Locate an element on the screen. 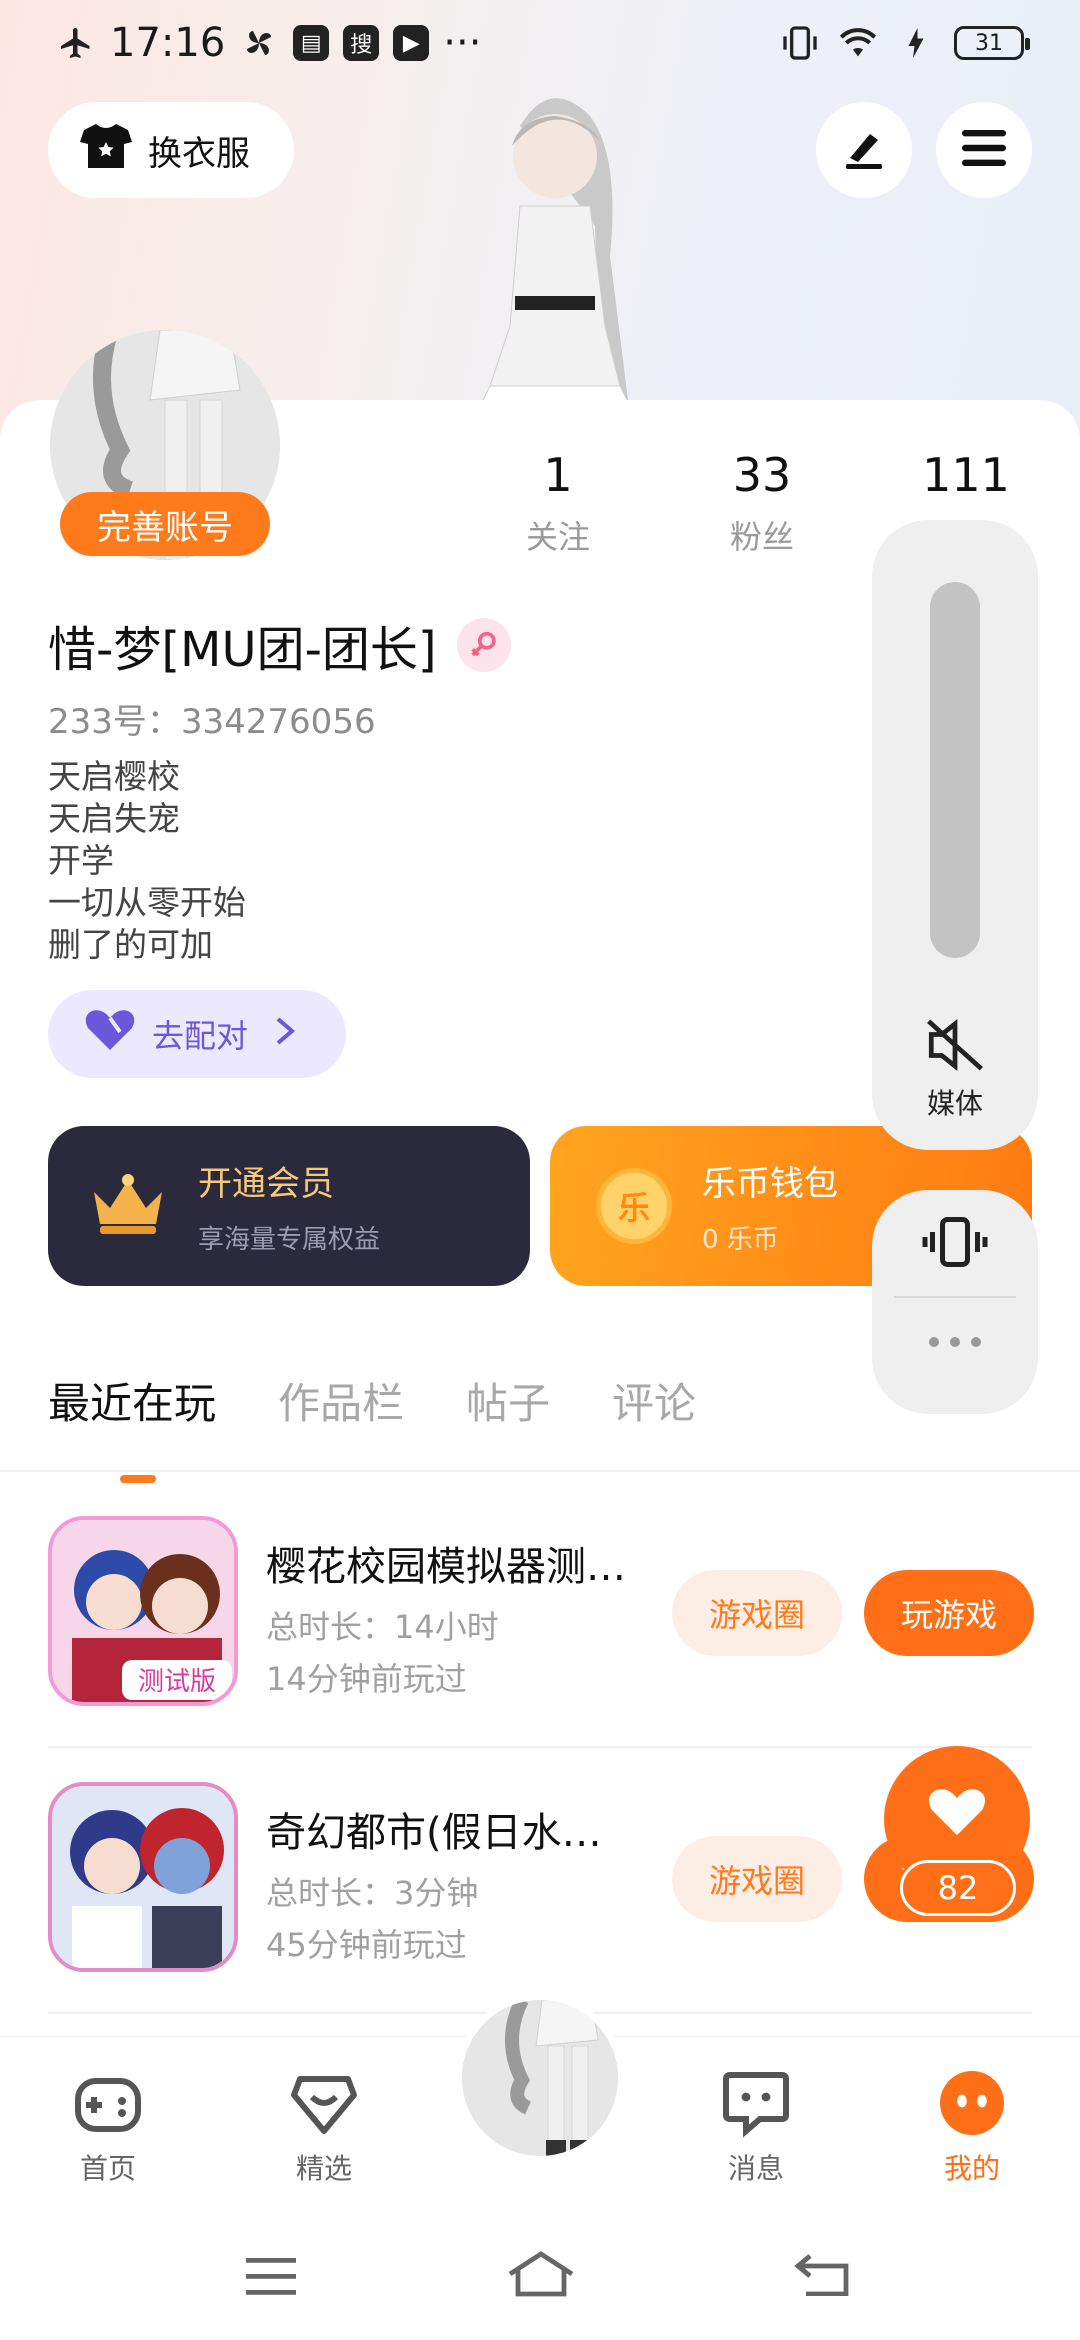  nav-messages: 消息 is located at coordinates (756, 2127).